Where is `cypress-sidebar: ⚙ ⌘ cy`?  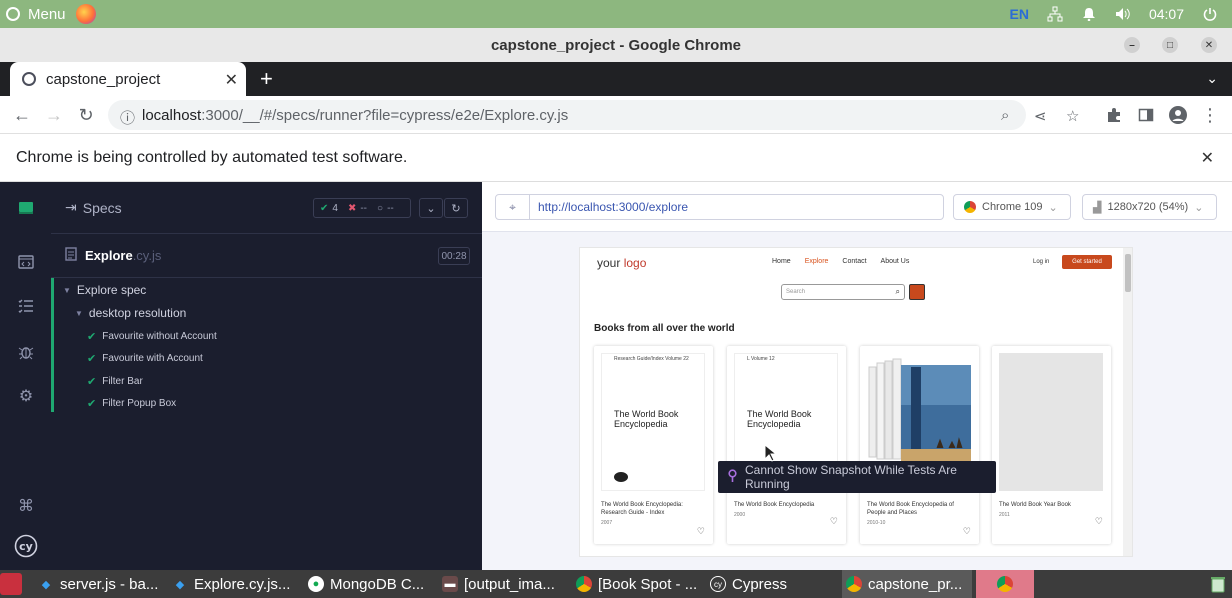 cypress-sidebar: ⚙ ⌘ cy is located at coordinates (25, 376).